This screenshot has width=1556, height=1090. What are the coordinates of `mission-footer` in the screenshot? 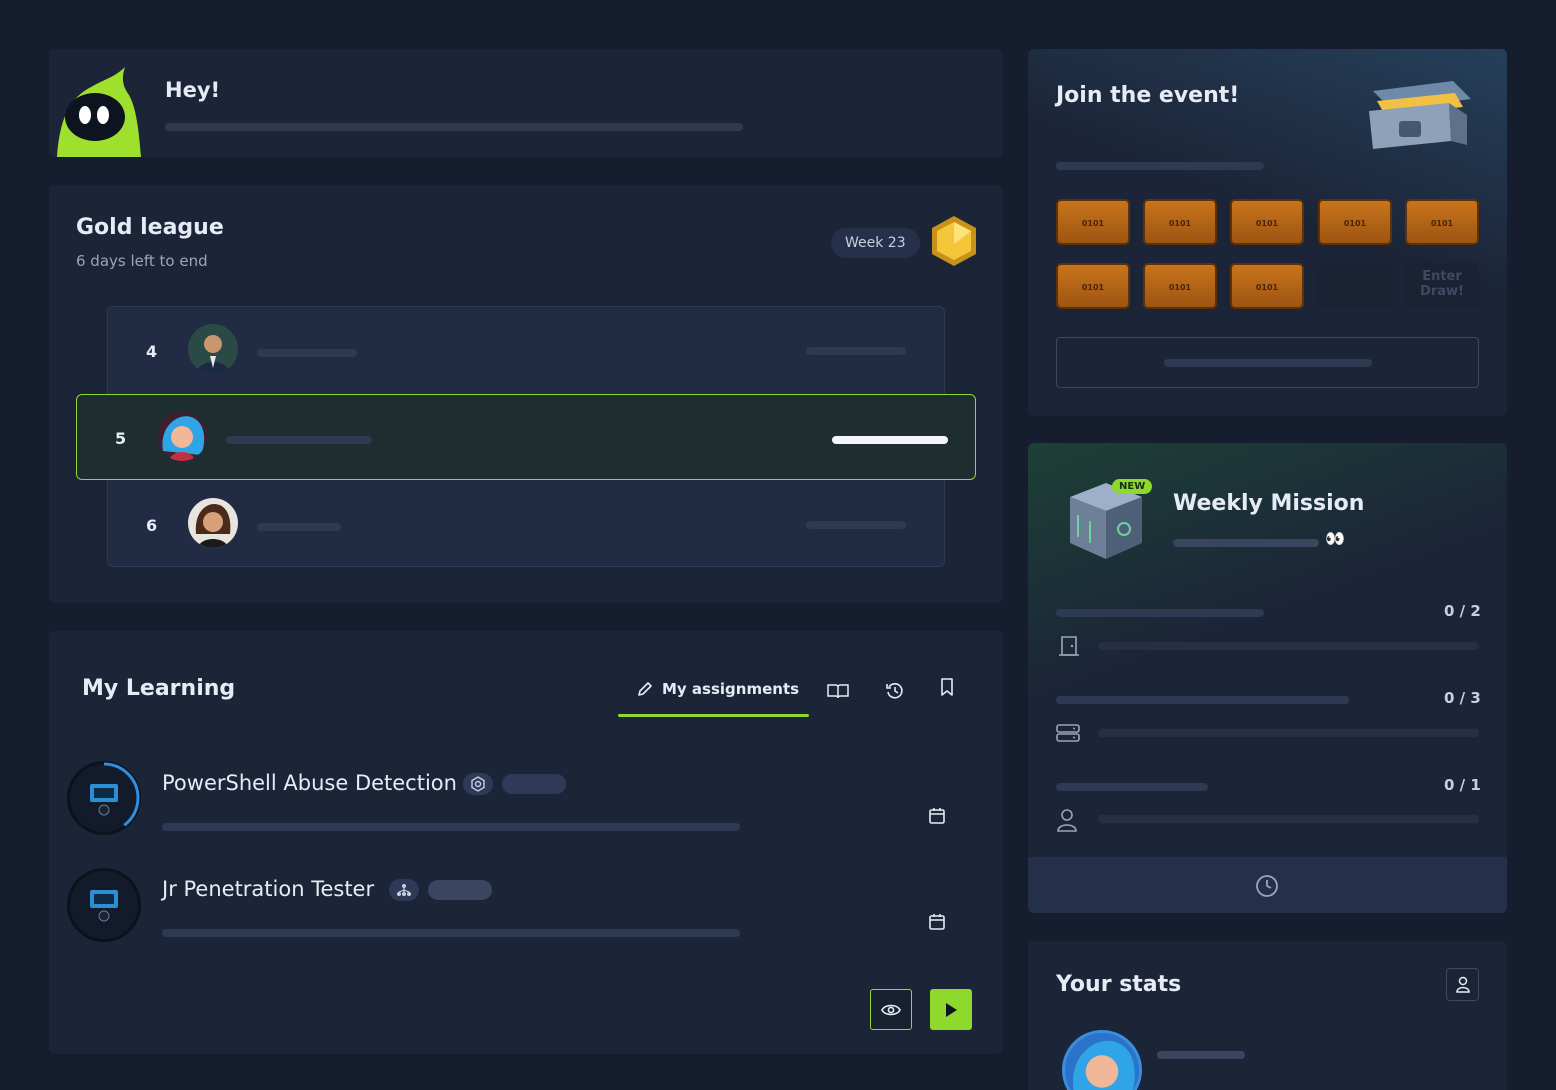 It's located at (1267, 885).